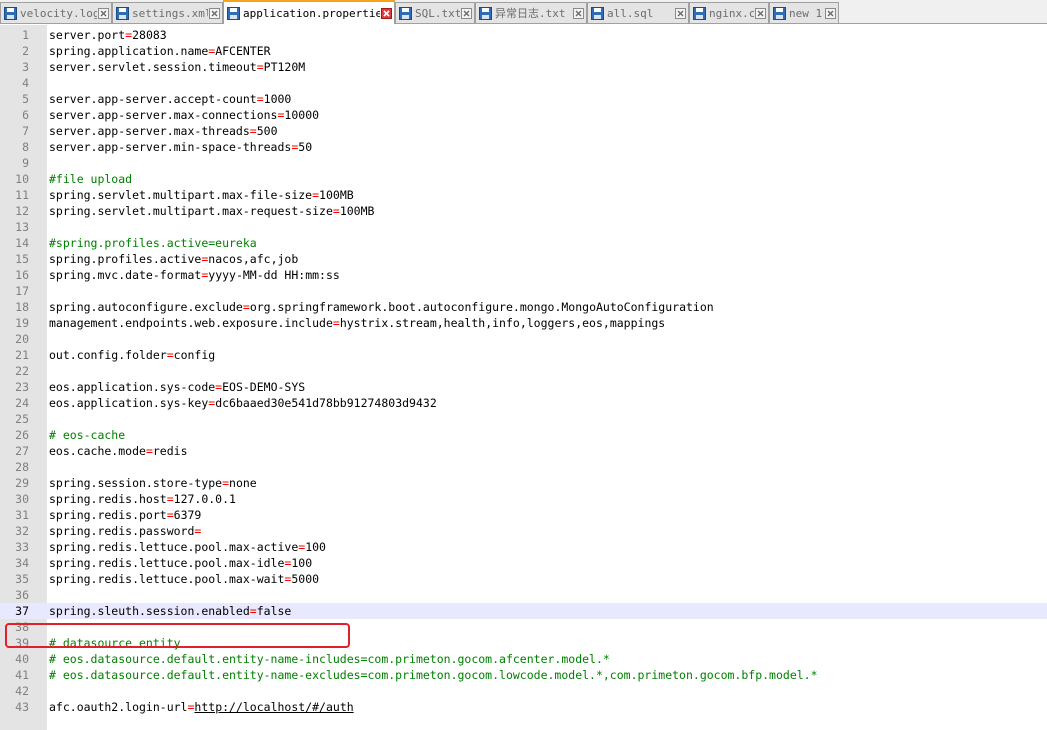  What do you see at coordinates (523, 595) in the screenshot?
I see `code-line: 36` at bounding box center [523, 595].